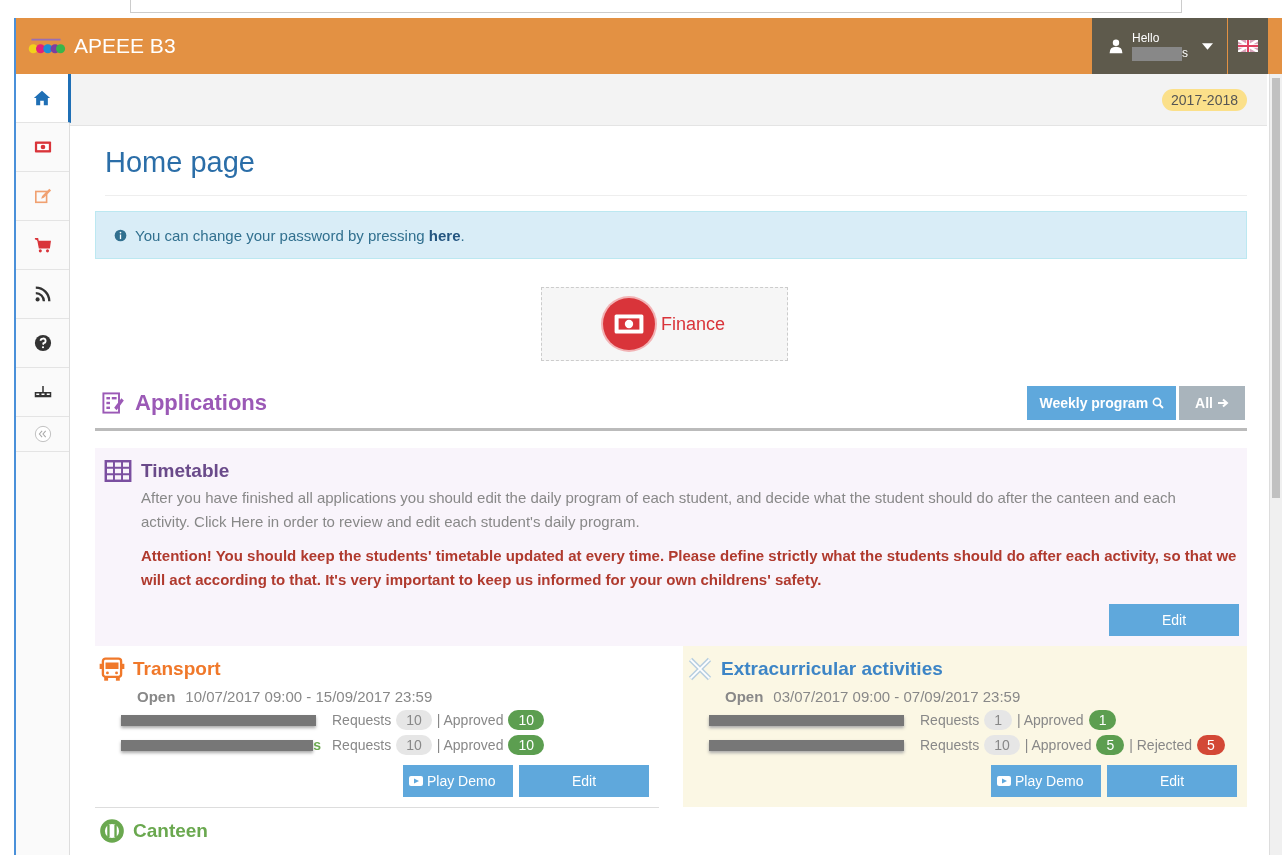 Image resolution: width=1282 pixels, height=855 pixels. Describe the element at coordinates (1116, 46) in the screenshot. I see `user-icon` at that location.